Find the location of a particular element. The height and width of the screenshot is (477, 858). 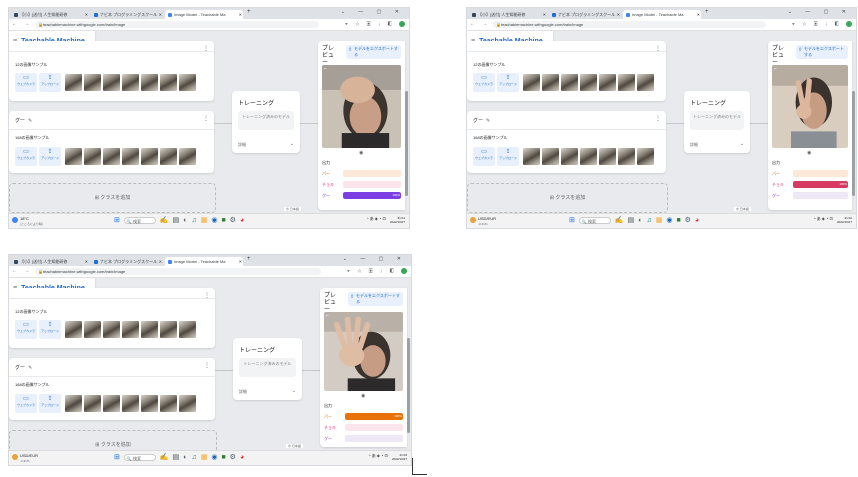

pencil-icon: ✎ is located at coordinates (30, 368).